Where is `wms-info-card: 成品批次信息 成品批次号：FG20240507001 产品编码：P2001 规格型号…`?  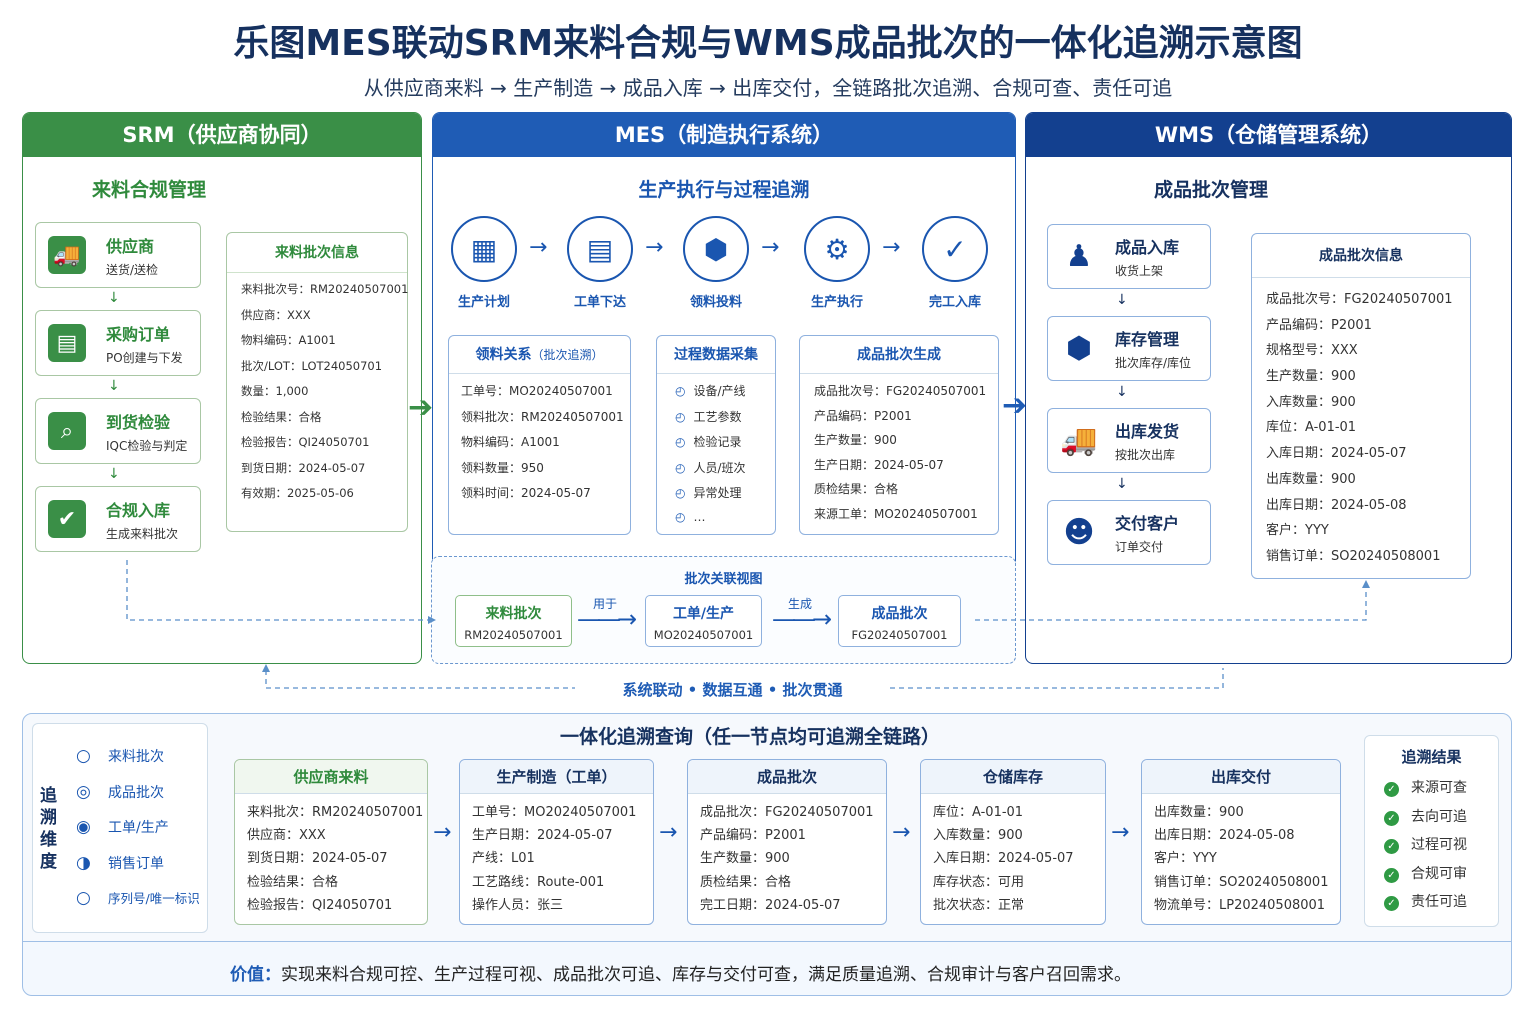 wms-info-card: 成品批次信息 成品批次号：FG20240507001 产品编码：P2001 规格型号… is located at coordinates (1361, 406).